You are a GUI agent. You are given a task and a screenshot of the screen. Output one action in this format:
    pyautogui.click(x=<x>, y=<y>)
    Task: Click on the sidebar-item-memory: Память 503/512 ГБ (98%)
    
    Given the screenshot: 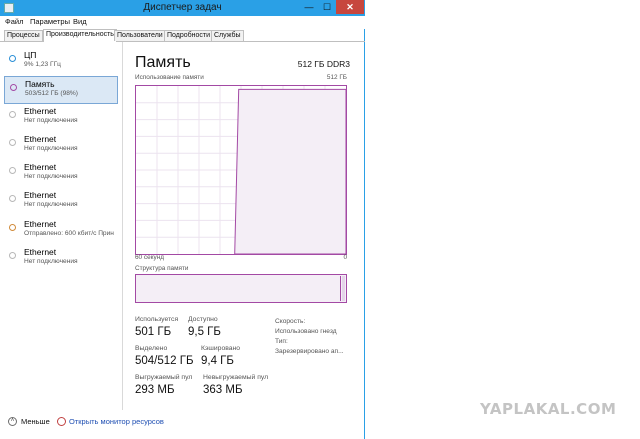 What is the action you would take?
    pyautogui.click(x=61, y=90)
    